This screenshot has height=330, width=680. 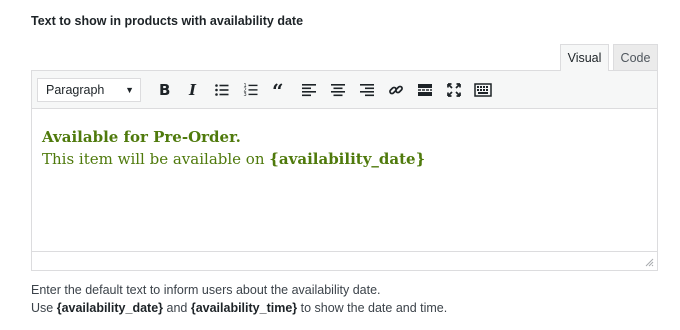 I want to click on numbered-list-icon: 1 2 3, so click(x=250, y=90).